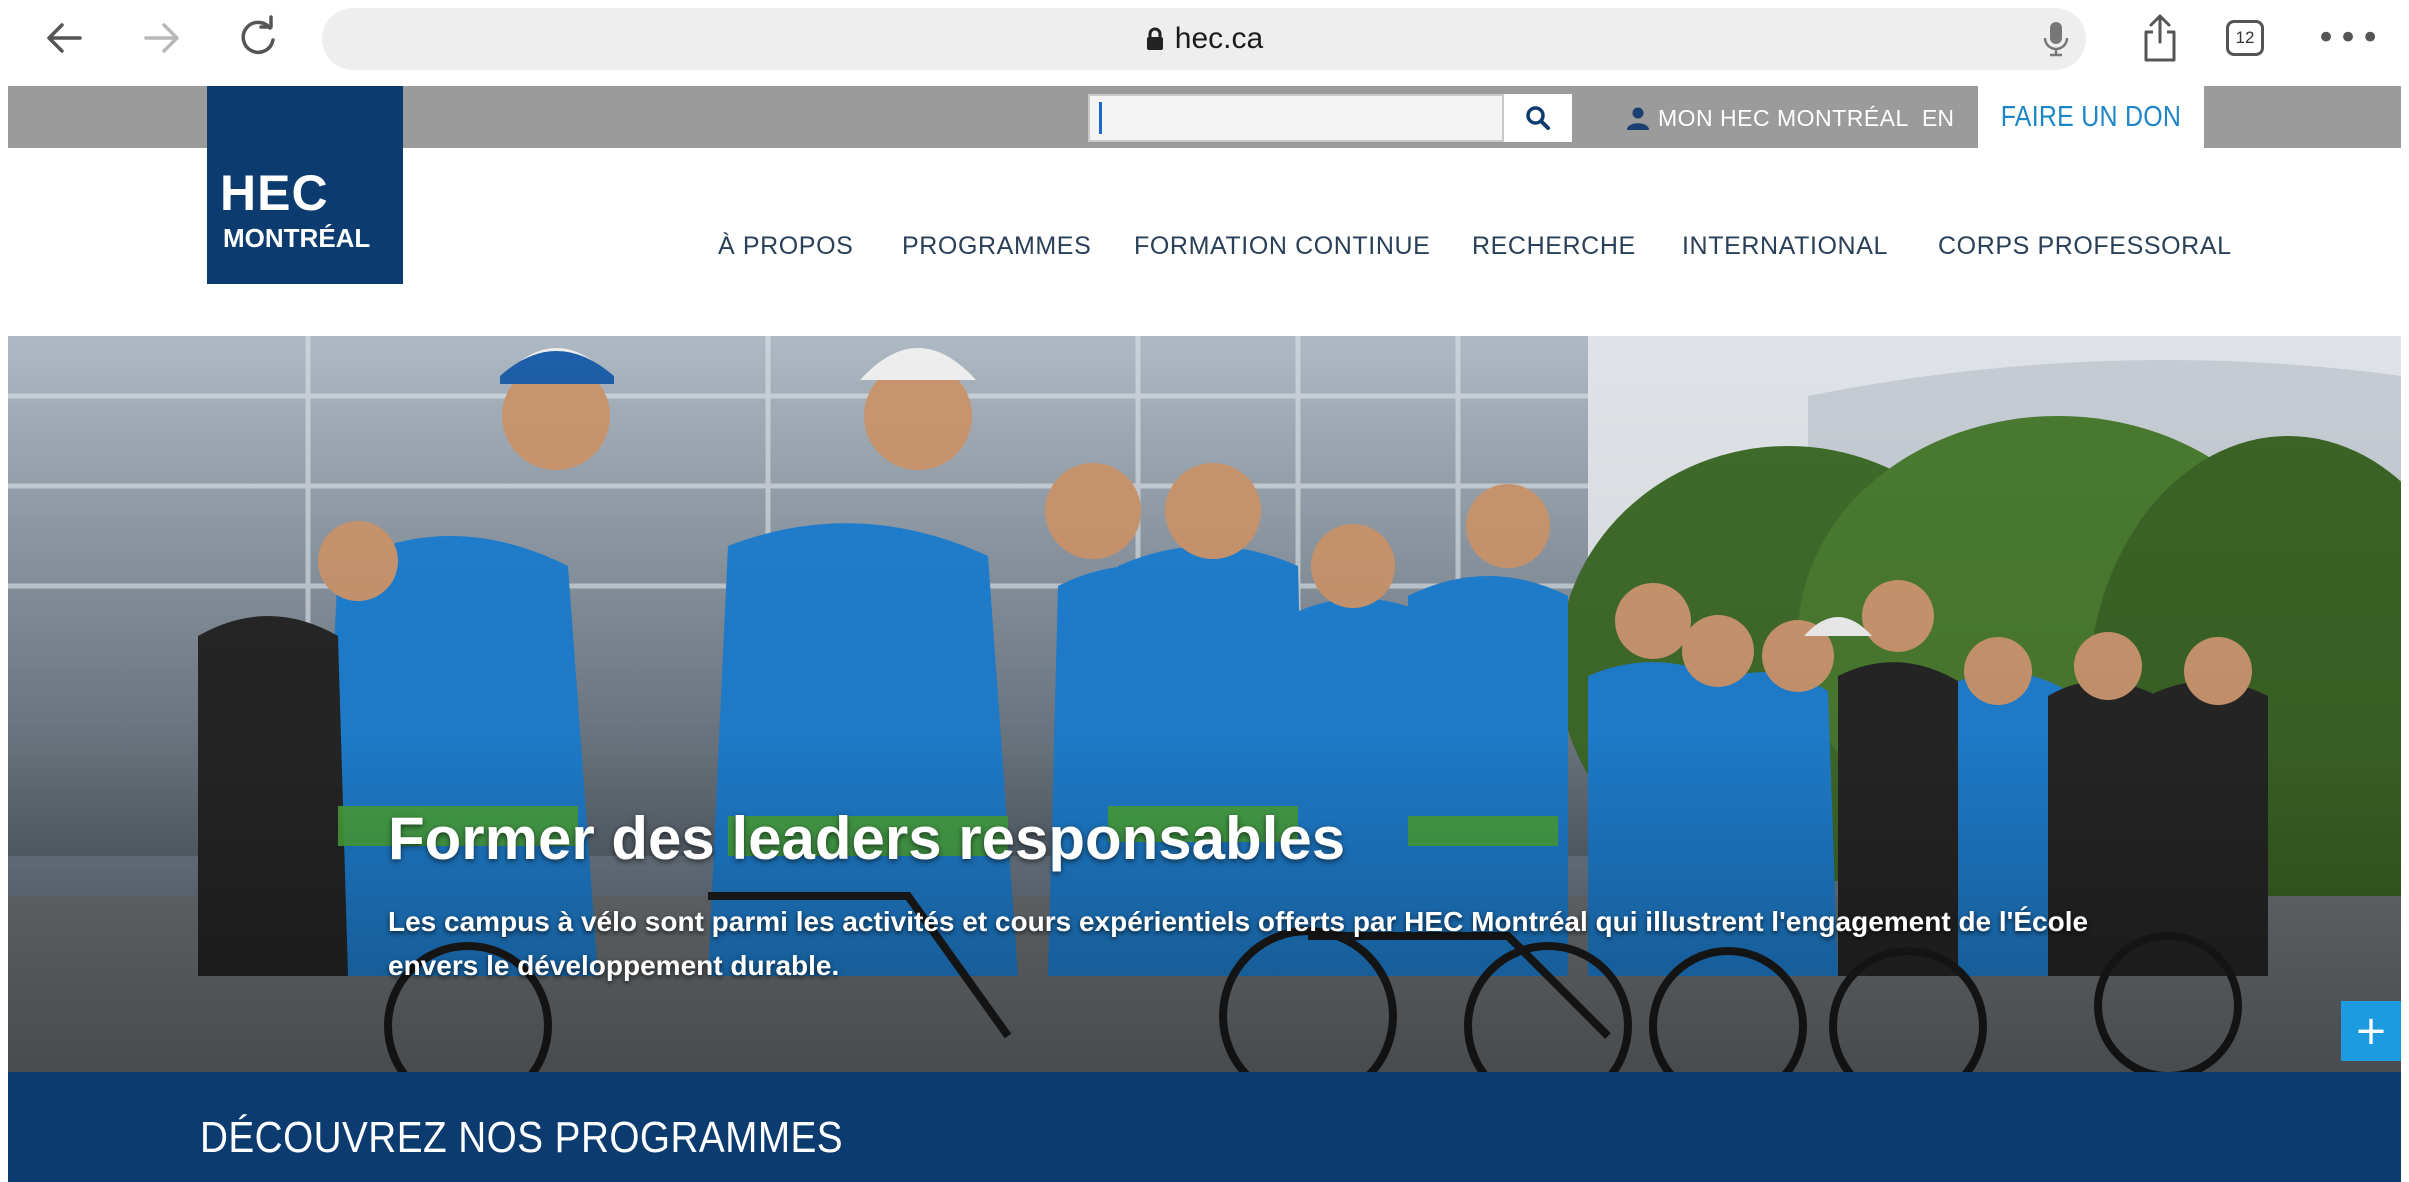  I want to click on url-text: hec.ca, so click(1219, 38).